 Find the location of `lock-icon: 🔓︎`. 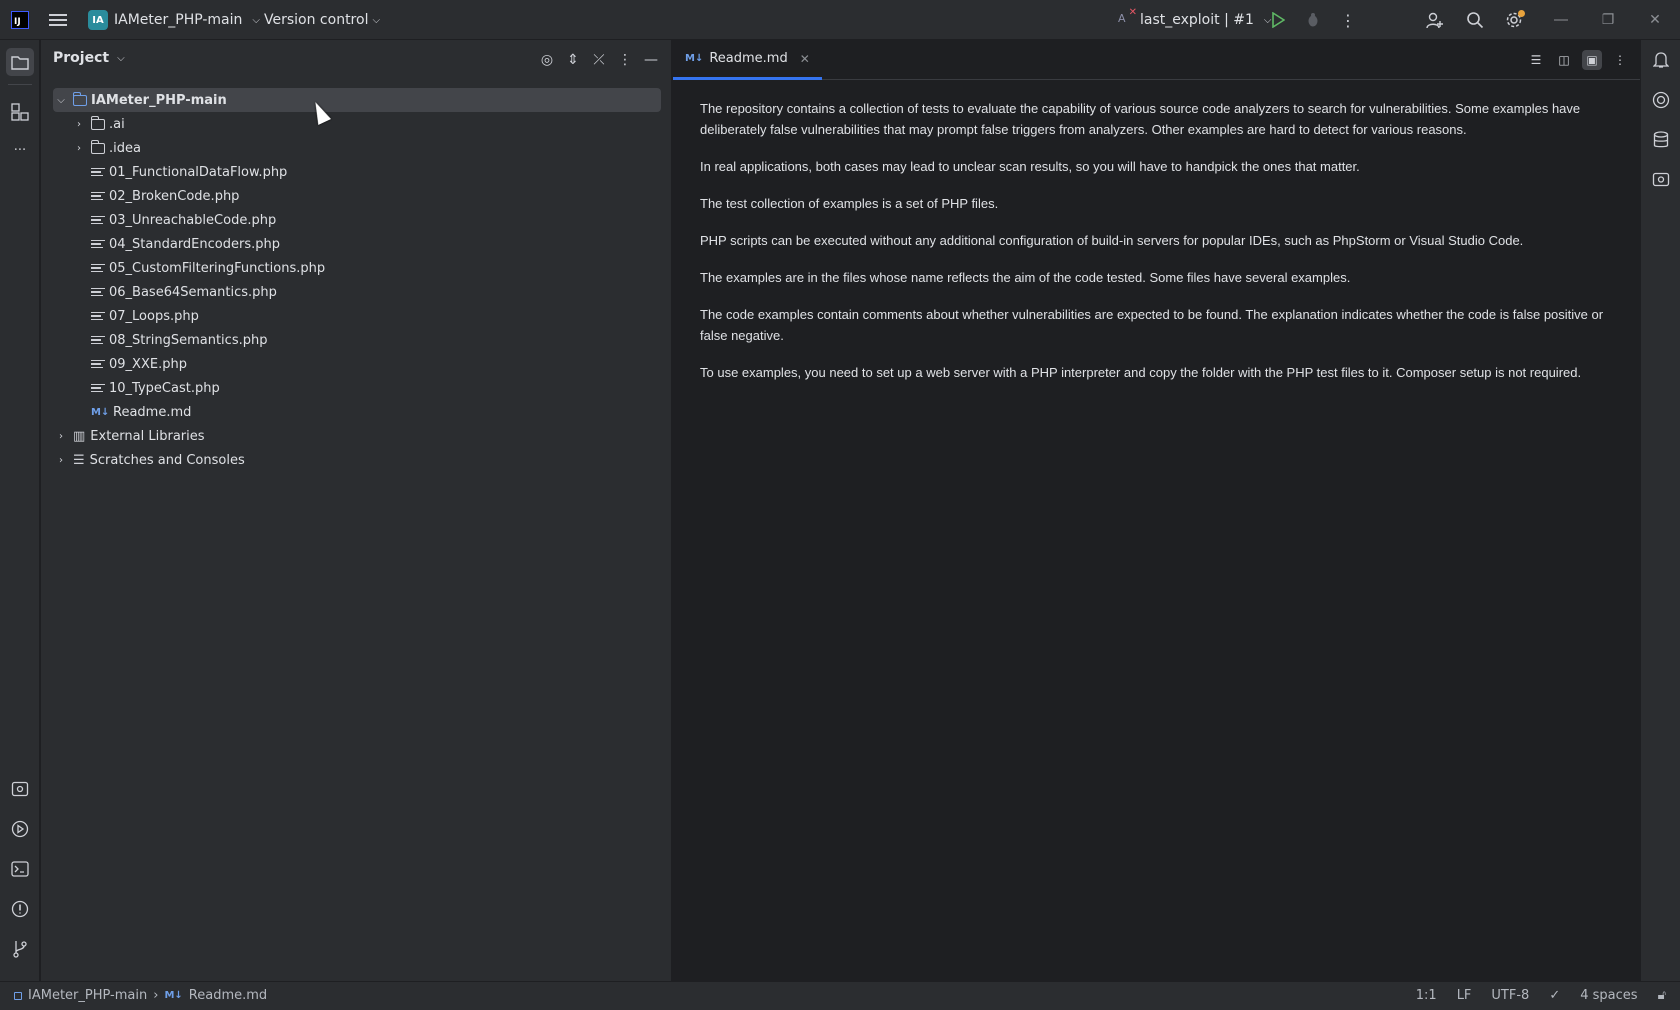

lock-icon: 🔓︎ is located at coordinates (1662, 995).